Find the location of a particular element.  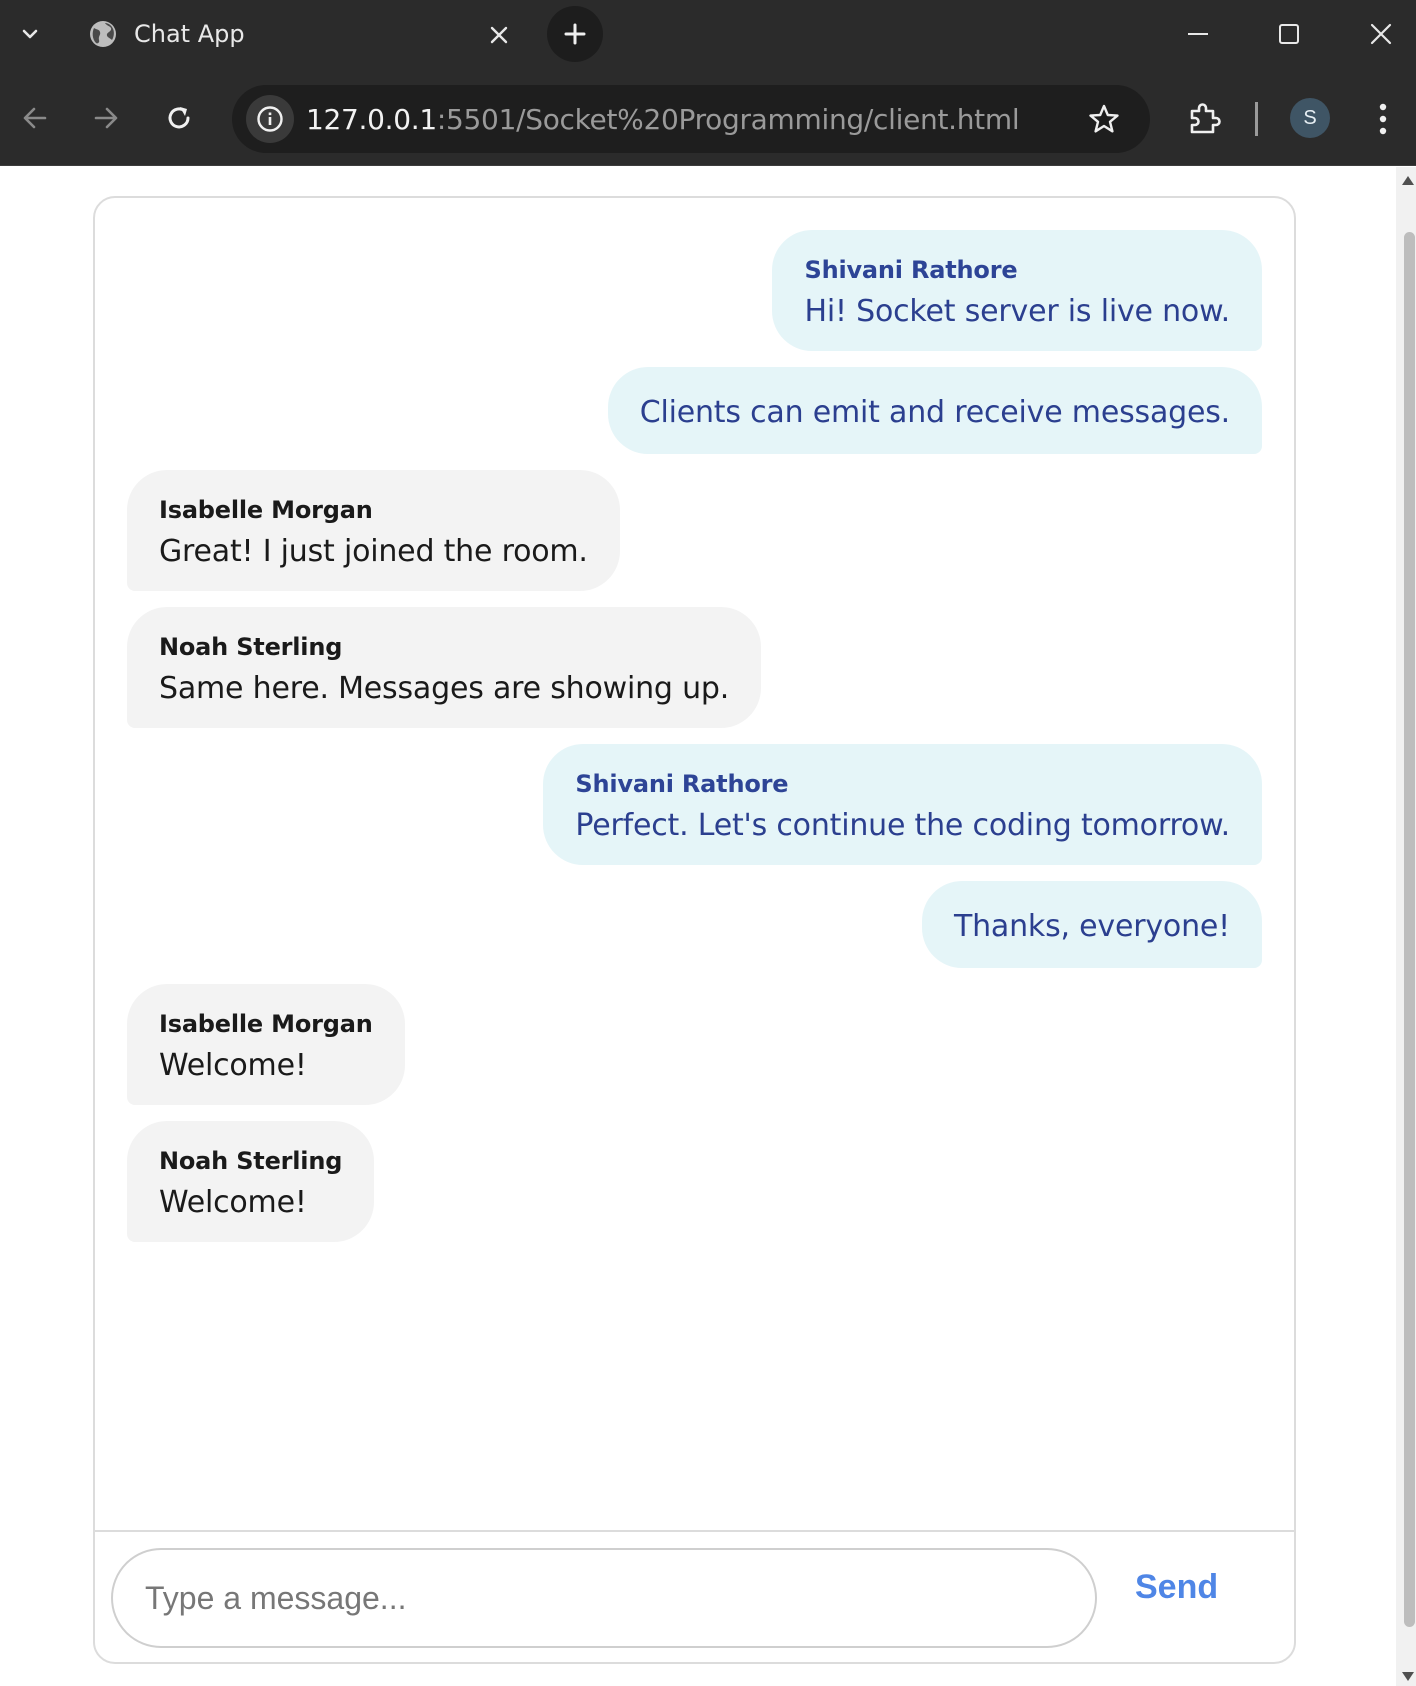

new-tab-button is located at coordinates (575, 34).